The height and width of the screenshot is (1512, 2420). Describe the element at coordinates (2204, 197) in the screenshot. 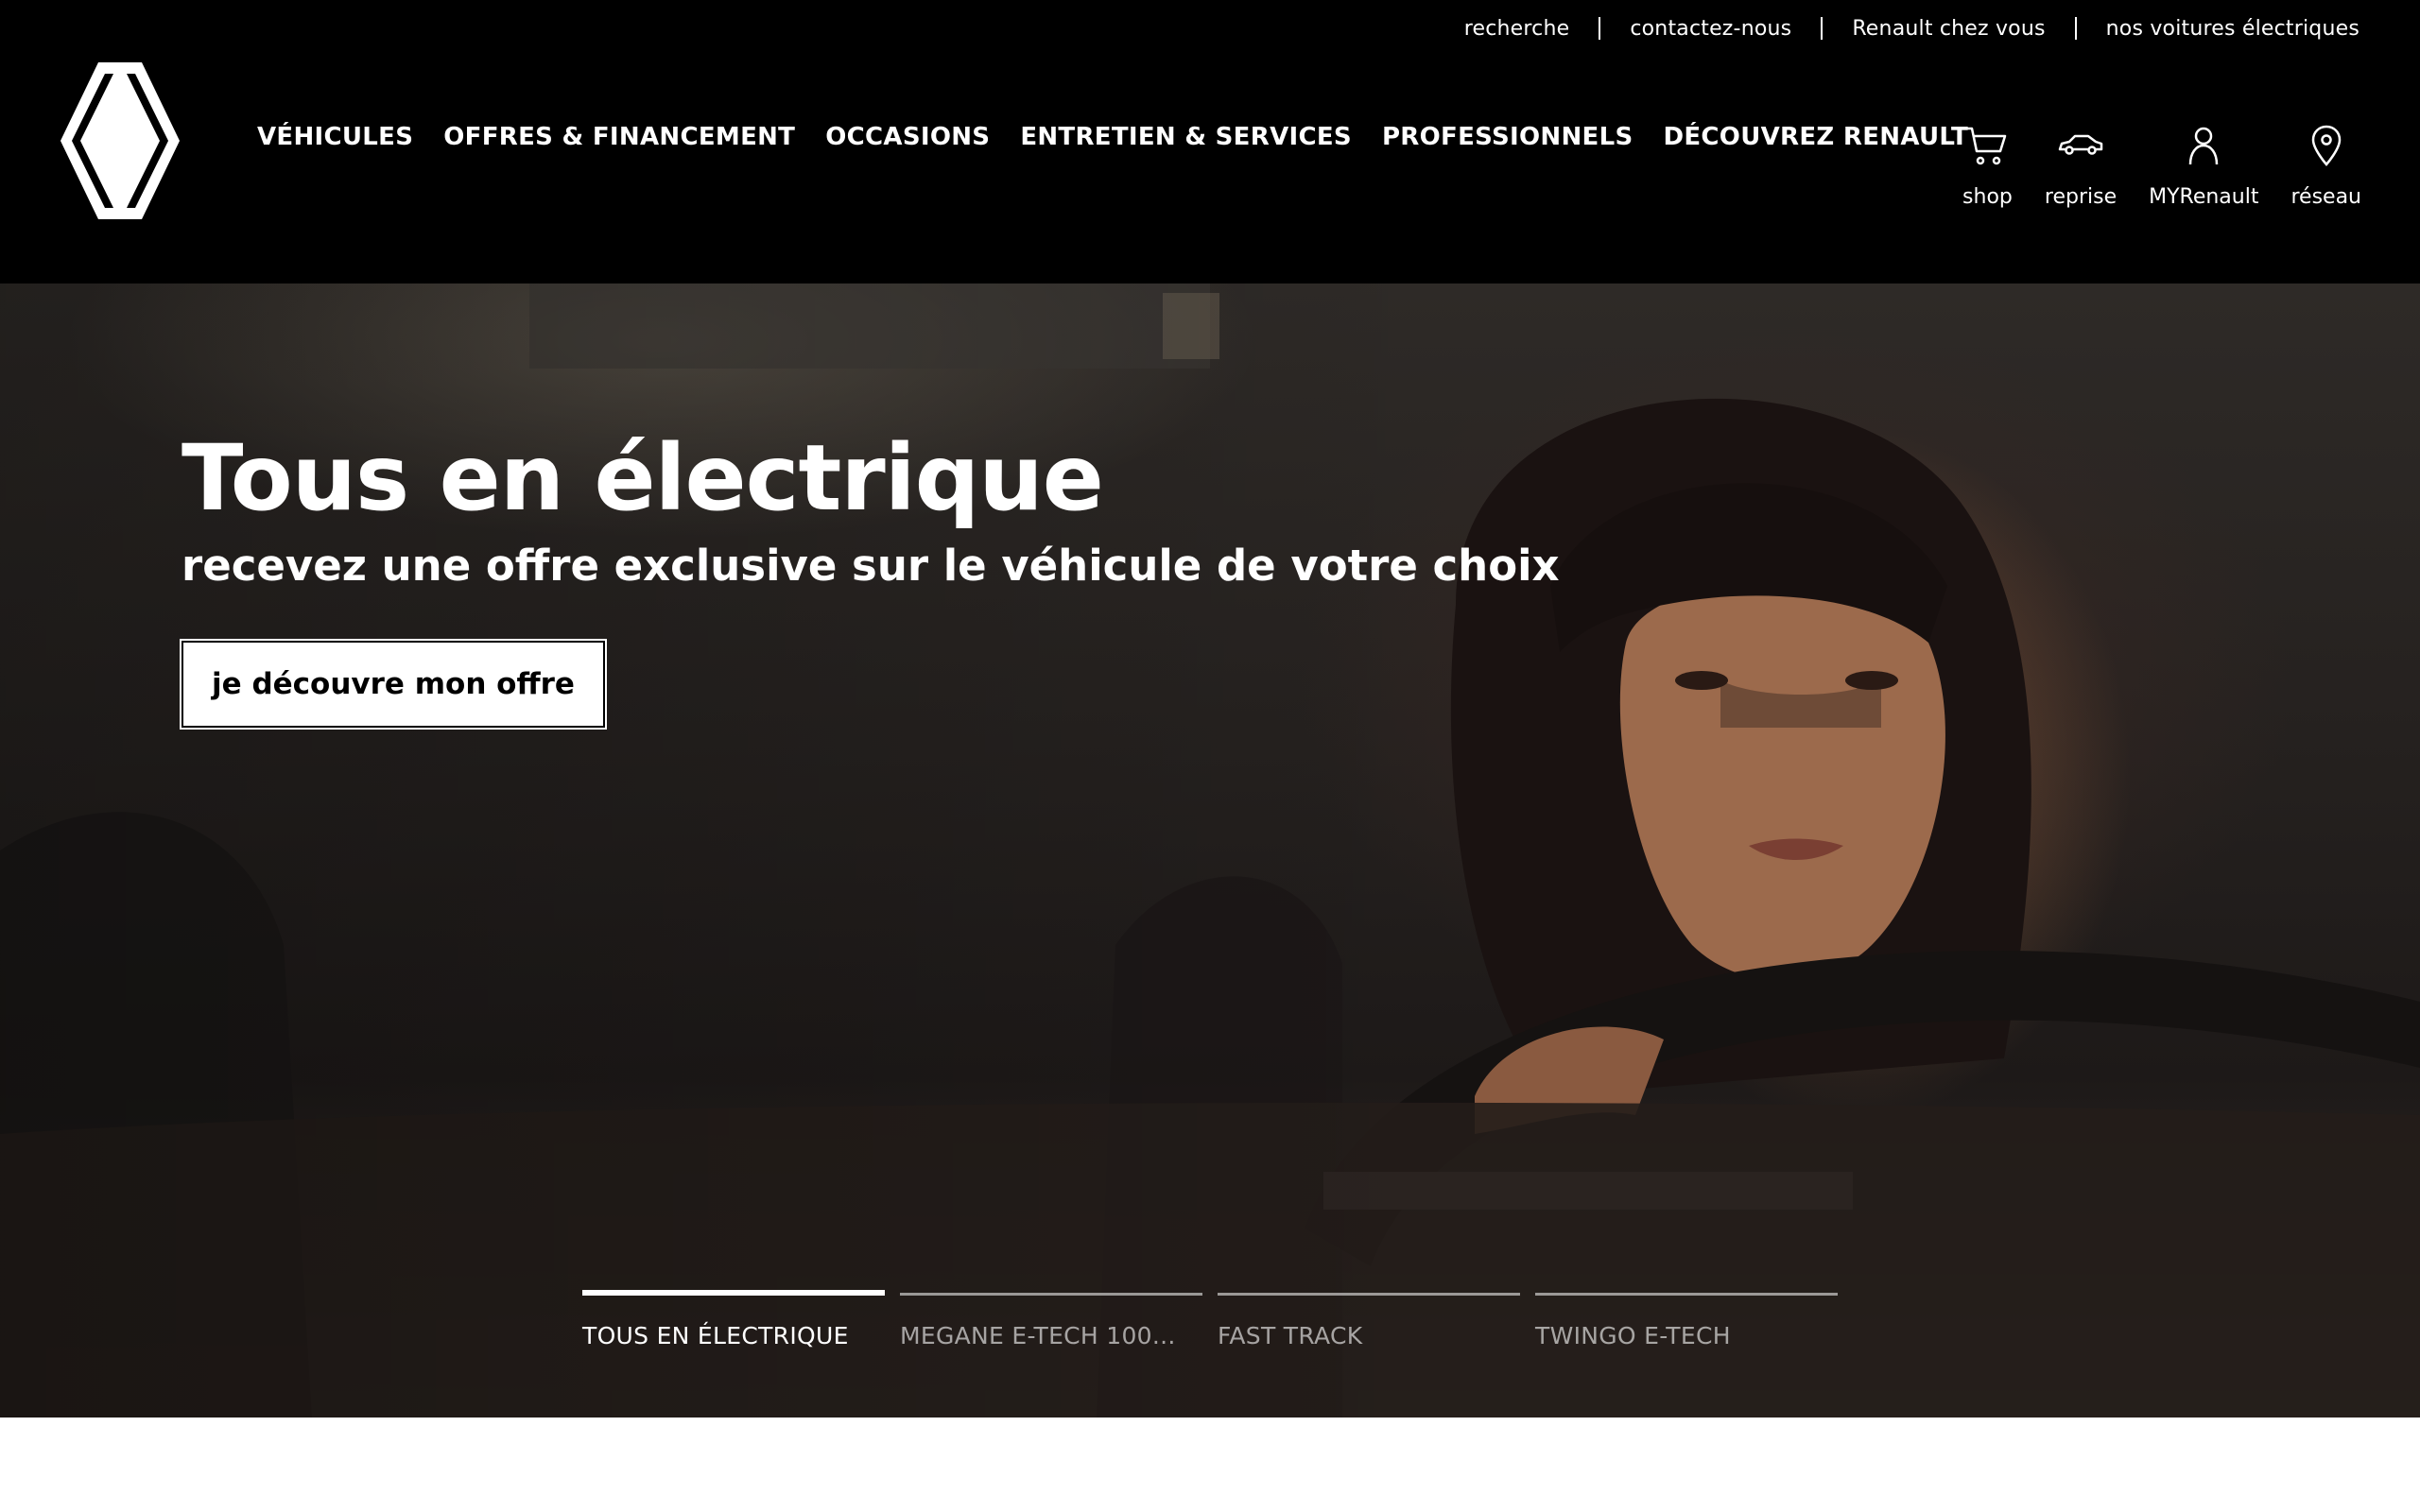

I see `myrenault-label: MYRenault` at that location.